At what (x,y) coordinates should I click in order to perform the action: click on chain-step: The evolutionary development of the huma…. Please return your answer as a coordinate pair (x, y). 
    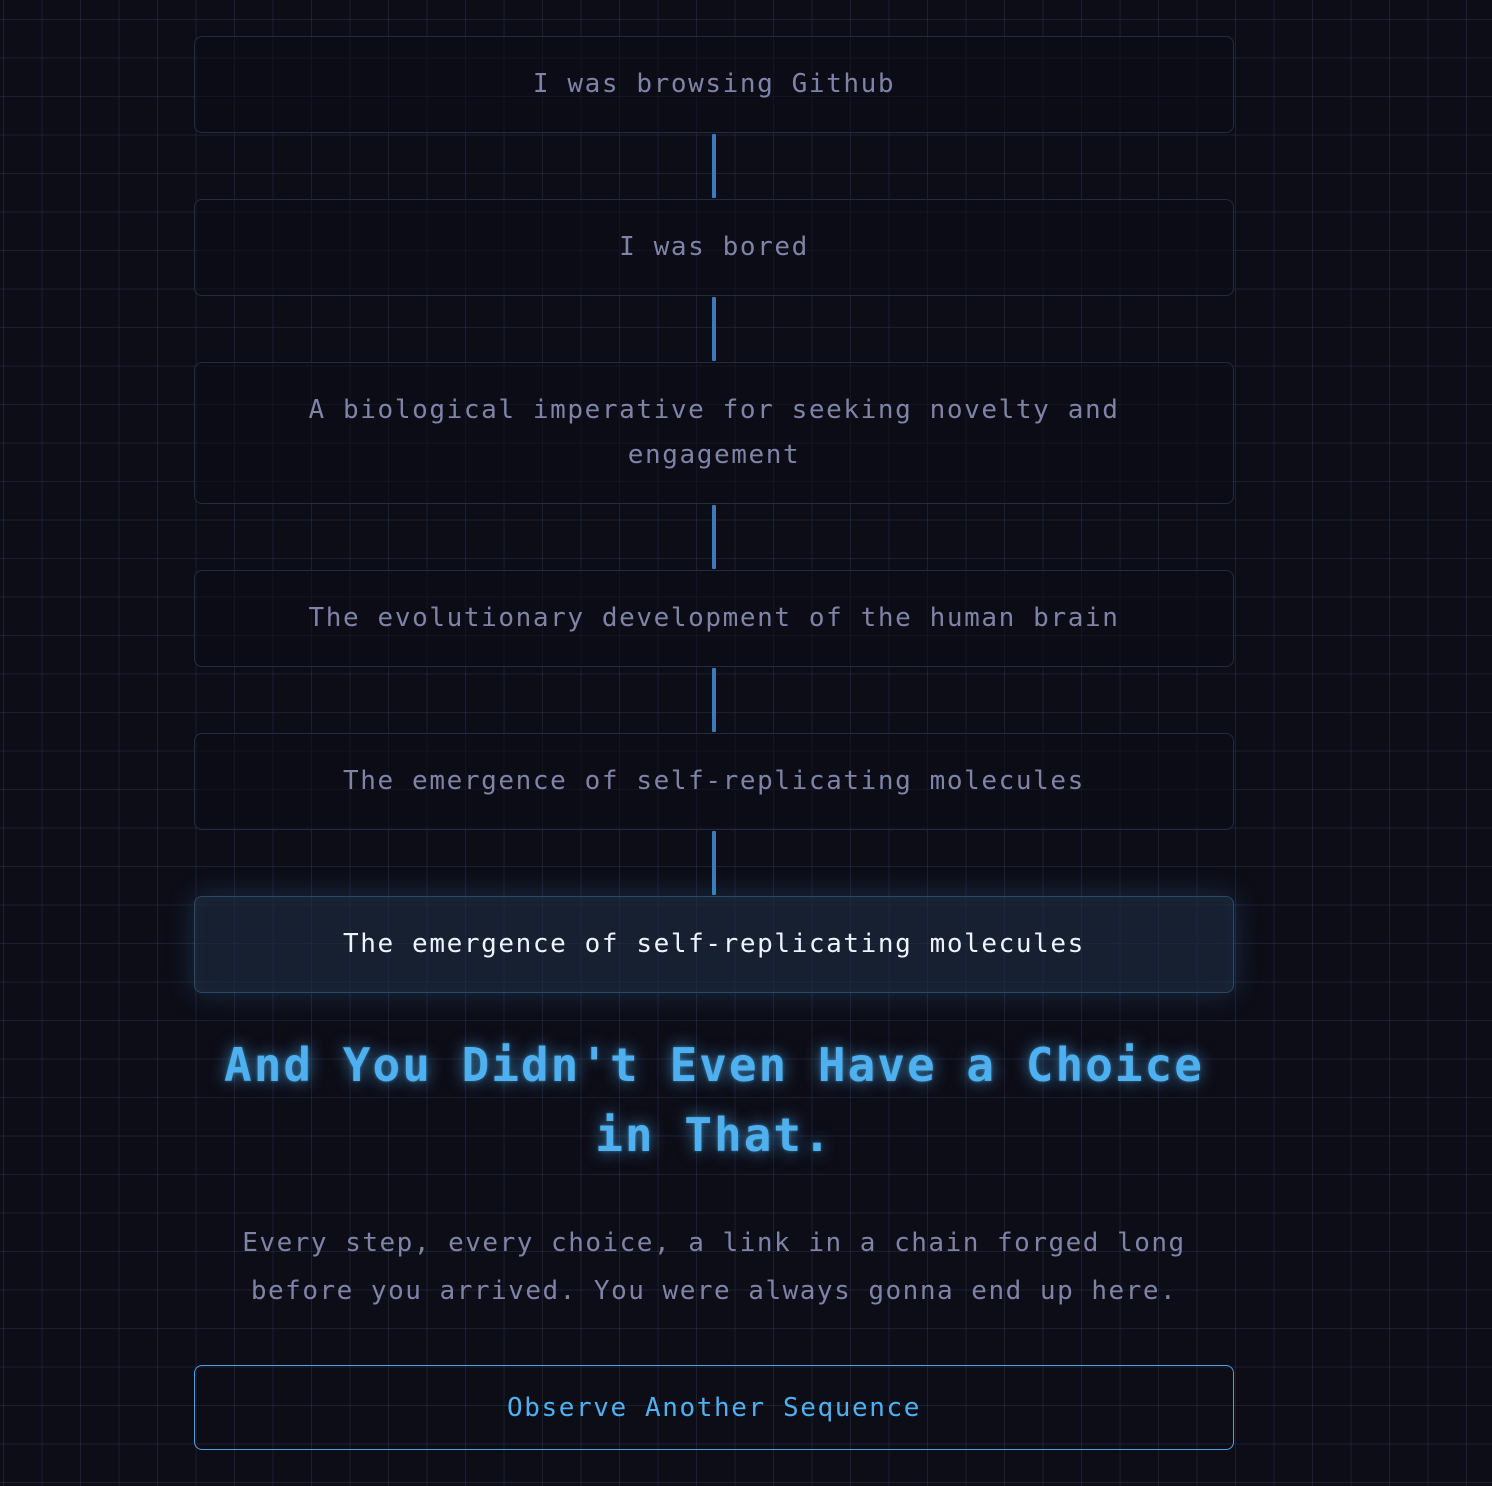
    Looking at the image, I should click on (714, 618).